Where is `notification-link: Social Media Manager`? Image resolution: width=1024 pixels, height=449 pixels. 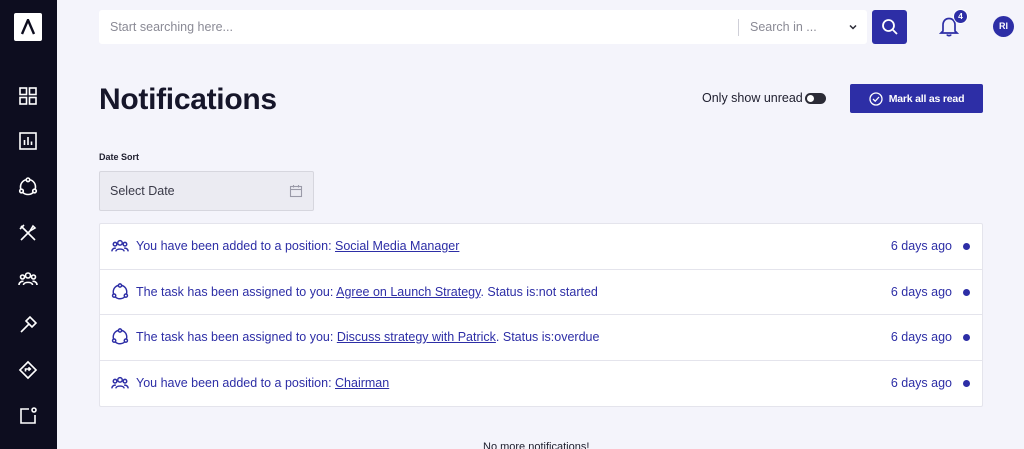 notification-link: Social Media Manager is located at coordinates (397, 246).